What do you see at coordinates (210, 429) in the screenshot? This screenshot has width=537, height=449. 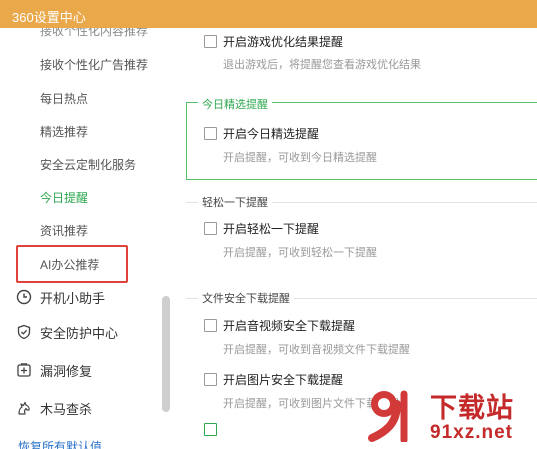 I see `next-option-checkbox` at bounding box center [210, 429].